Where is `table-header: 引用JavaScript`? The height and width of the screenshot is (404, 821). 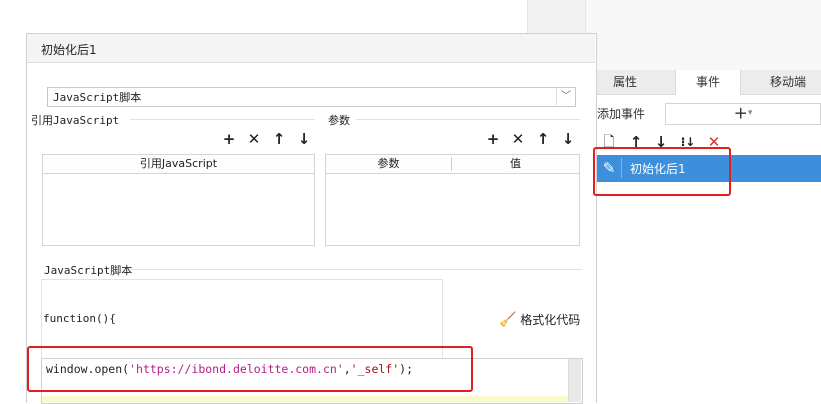 table-header: 引用JavaScript is located at coordinates (178, 164).